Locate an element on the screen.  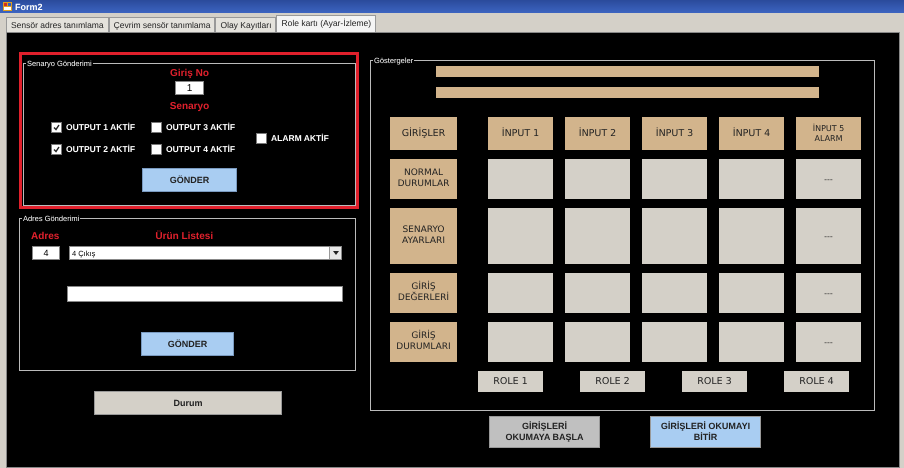
row-header: NORMAL DURUMLAR is located at coordinates (423, 179).